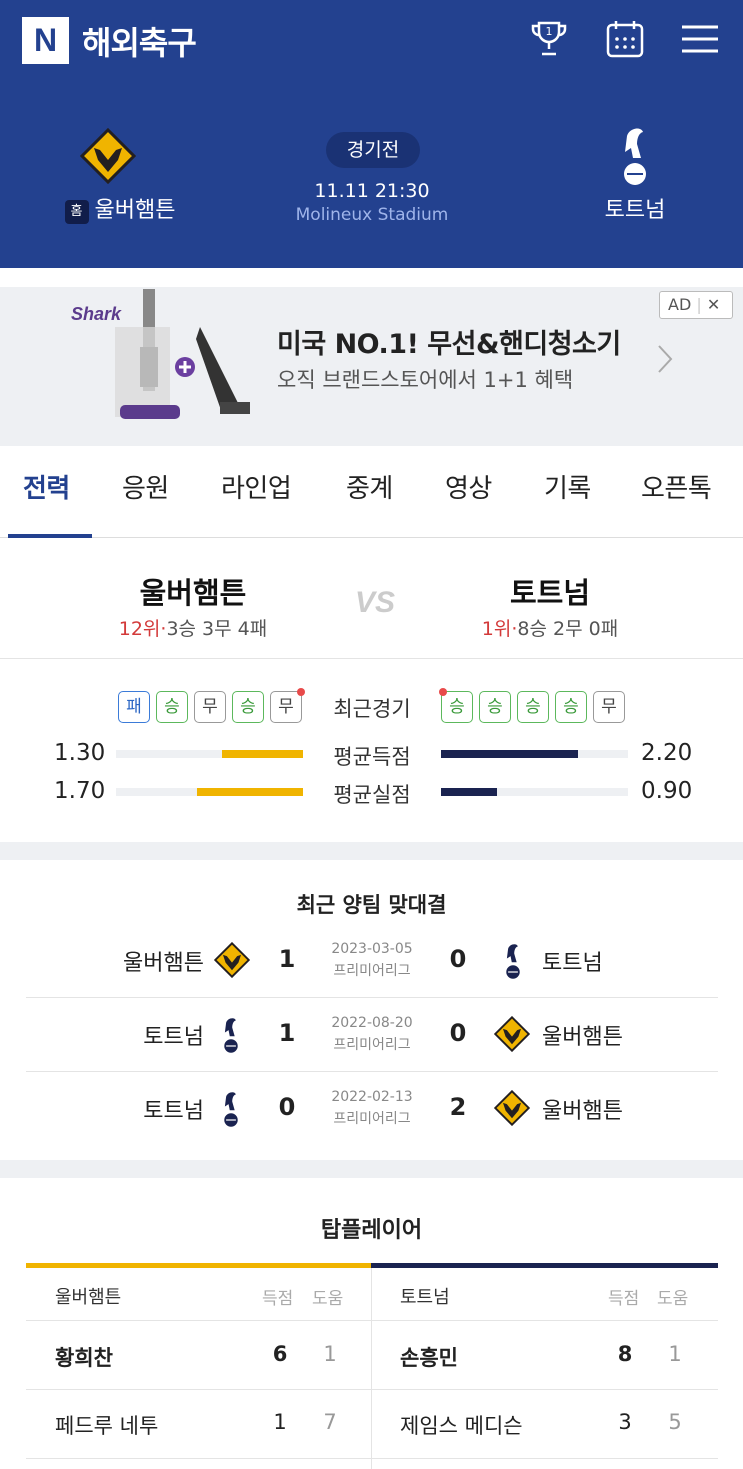 This screenshot has width=743, height=1469. What do you see at coordinates (425, 1297) in the screenshot?
I see `tp-away-team: 토트넘` at bounding box center [425, 1297].